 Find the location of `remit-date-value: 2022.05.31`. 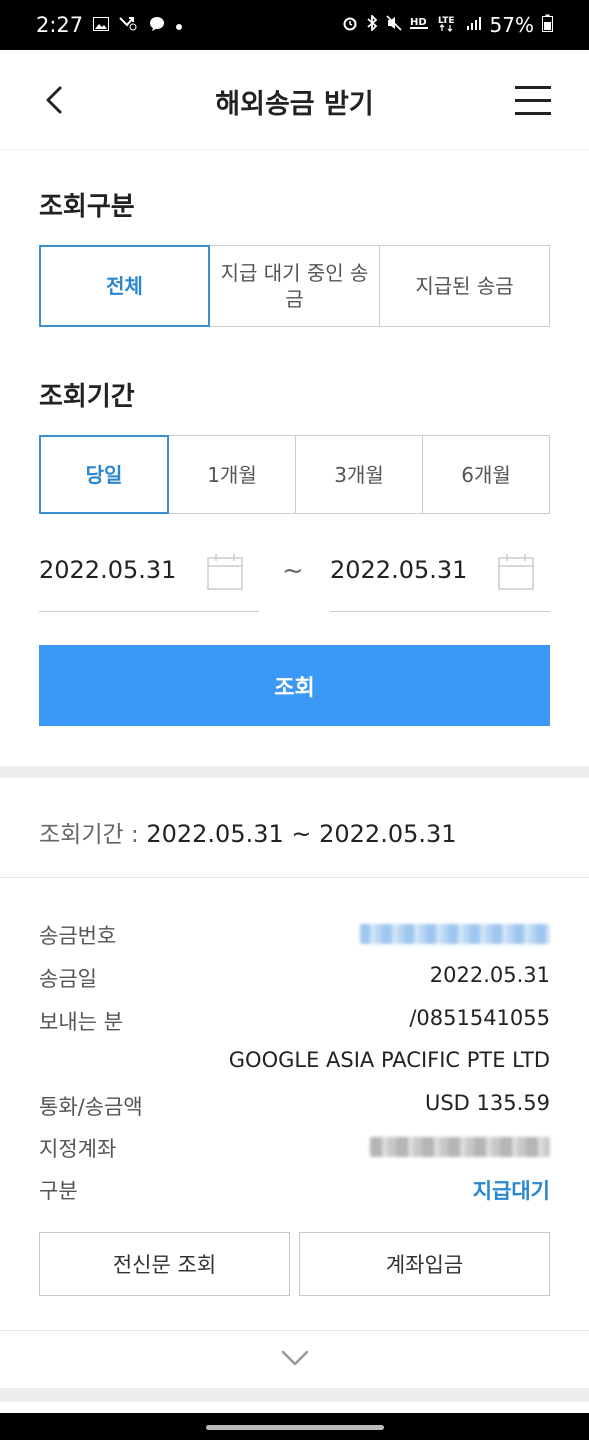

remit-date-value: 2022.05.31 is located at coordinates (489, 975).